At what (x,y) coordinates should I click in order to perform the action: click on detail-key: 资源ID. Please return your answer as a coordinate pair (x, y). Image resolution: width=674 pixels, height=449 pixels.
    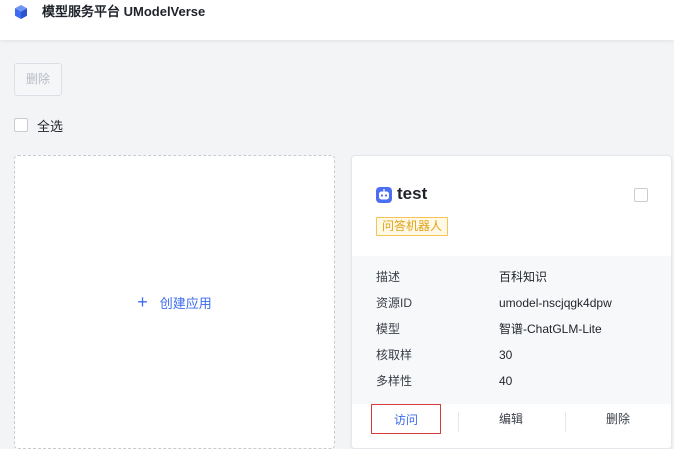
    Looking at the image, I should click on (394, 303).